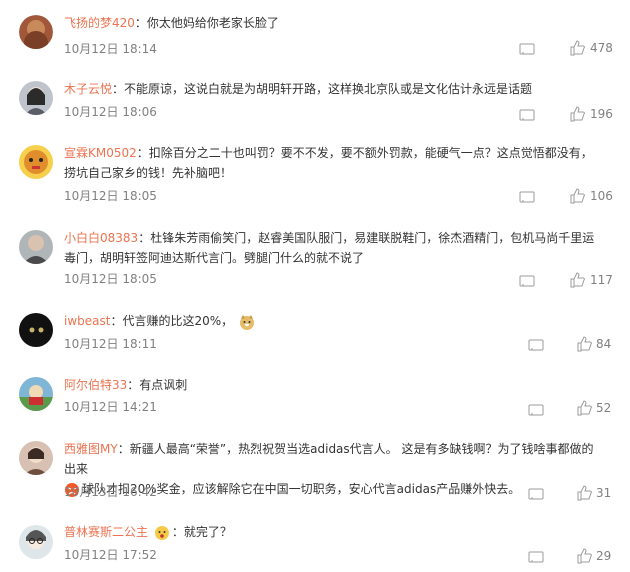  Describe the element at coordinates (601, 114) in the screenshot. I see `like-count: 196` at that location.